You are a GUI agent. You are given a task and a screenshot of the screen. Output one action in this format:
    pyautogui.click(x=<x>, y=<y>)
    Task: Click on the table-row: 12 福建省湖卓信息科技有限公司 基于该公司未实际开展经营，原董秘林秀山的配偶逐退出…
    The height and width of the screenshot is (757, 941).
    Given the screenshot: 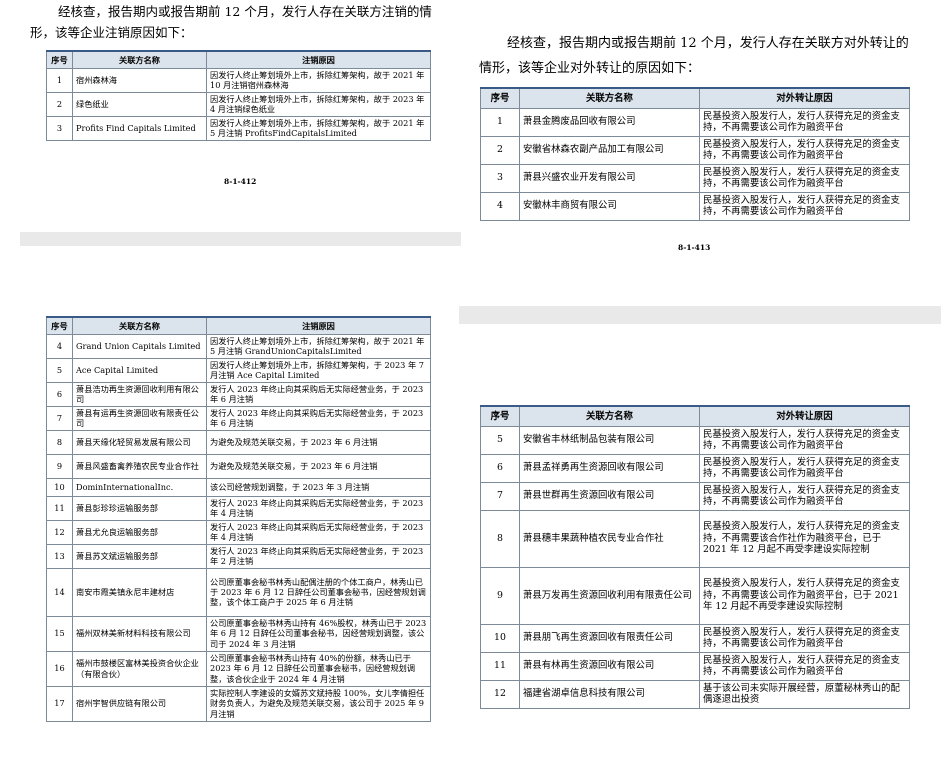 What is the action you would take?
    pyautogui.click(x=695, y=694)
    